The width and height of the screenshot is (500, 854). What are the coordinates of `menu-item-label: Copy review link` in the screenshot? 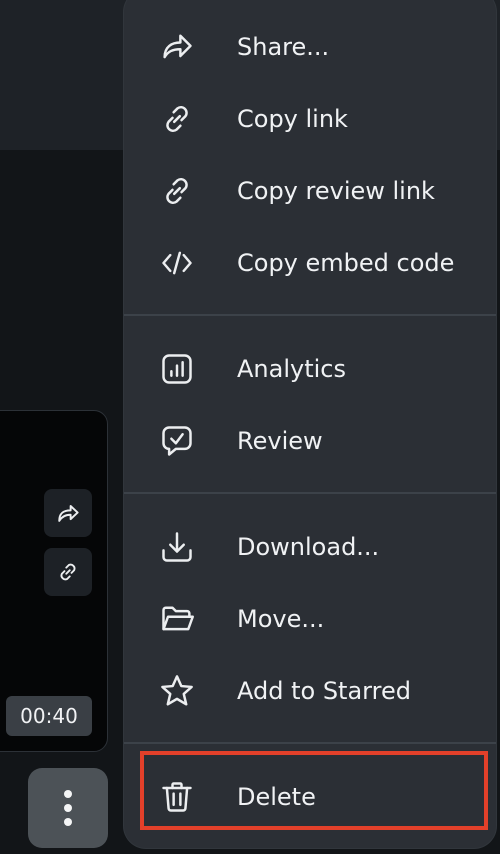 It's located at (336, 191).